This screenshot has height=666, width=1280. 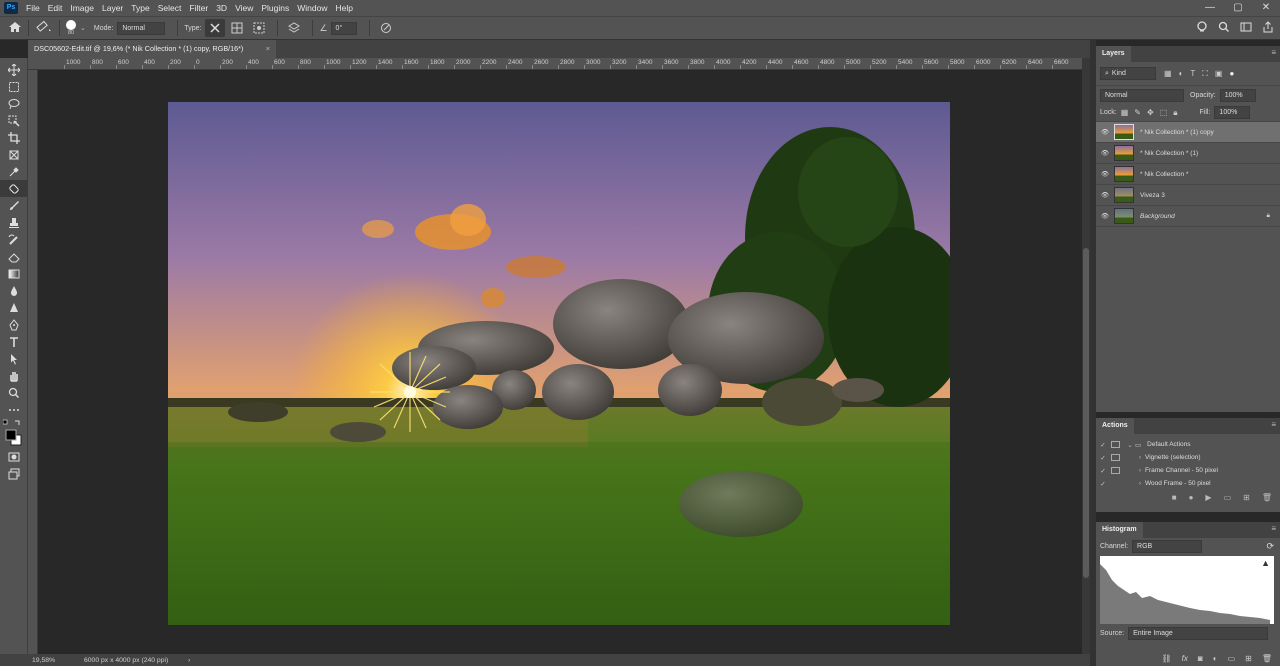 What do you see at coordinates (1185, 658) in the screenshot?
I see `fx-icon: fx` at bounding box center [1185, 658].